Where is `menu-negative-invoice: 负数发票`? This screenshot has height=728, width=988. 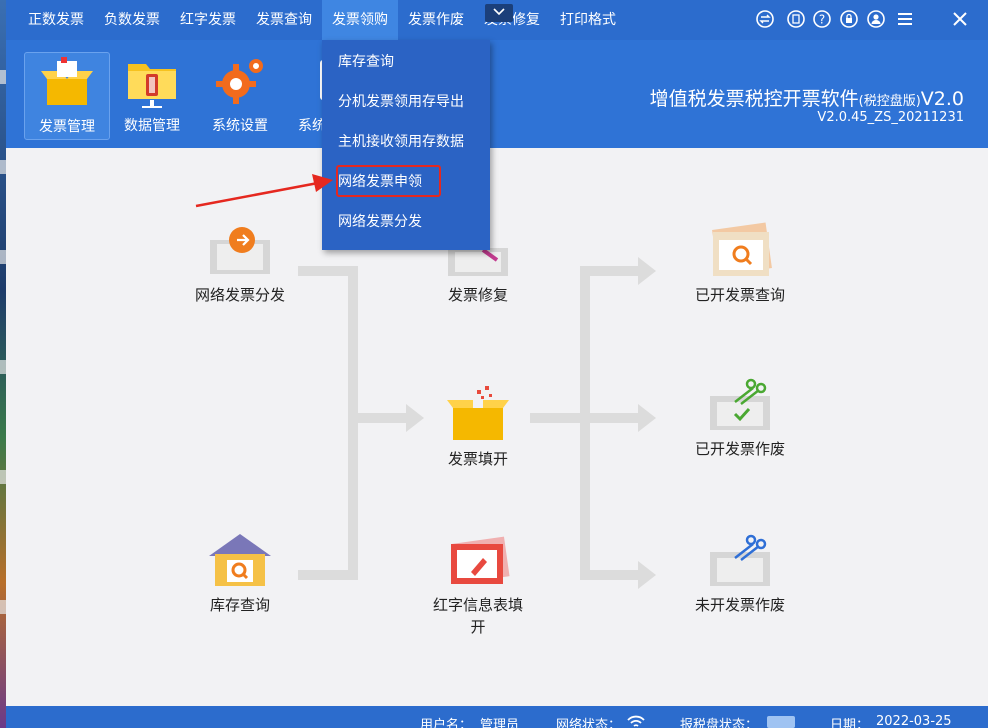
menu-negative-invoice: 负数发票 is located at coordinates (132, 20).